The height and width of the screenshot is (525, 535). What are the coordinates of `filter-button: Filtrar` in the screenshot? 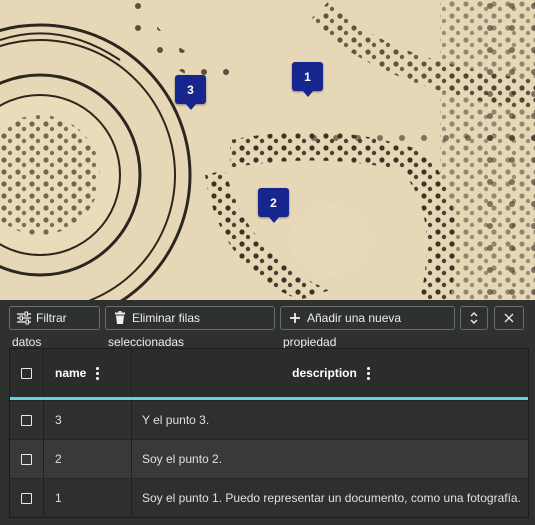 It's located at (54, 318).